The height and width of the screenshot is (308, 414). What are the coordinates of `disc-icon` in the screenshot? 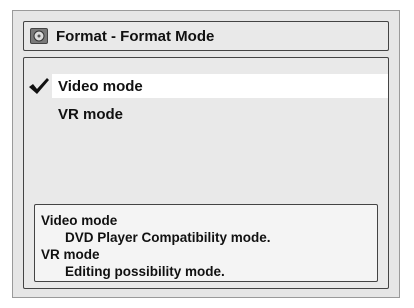 It's located at (39, 36).